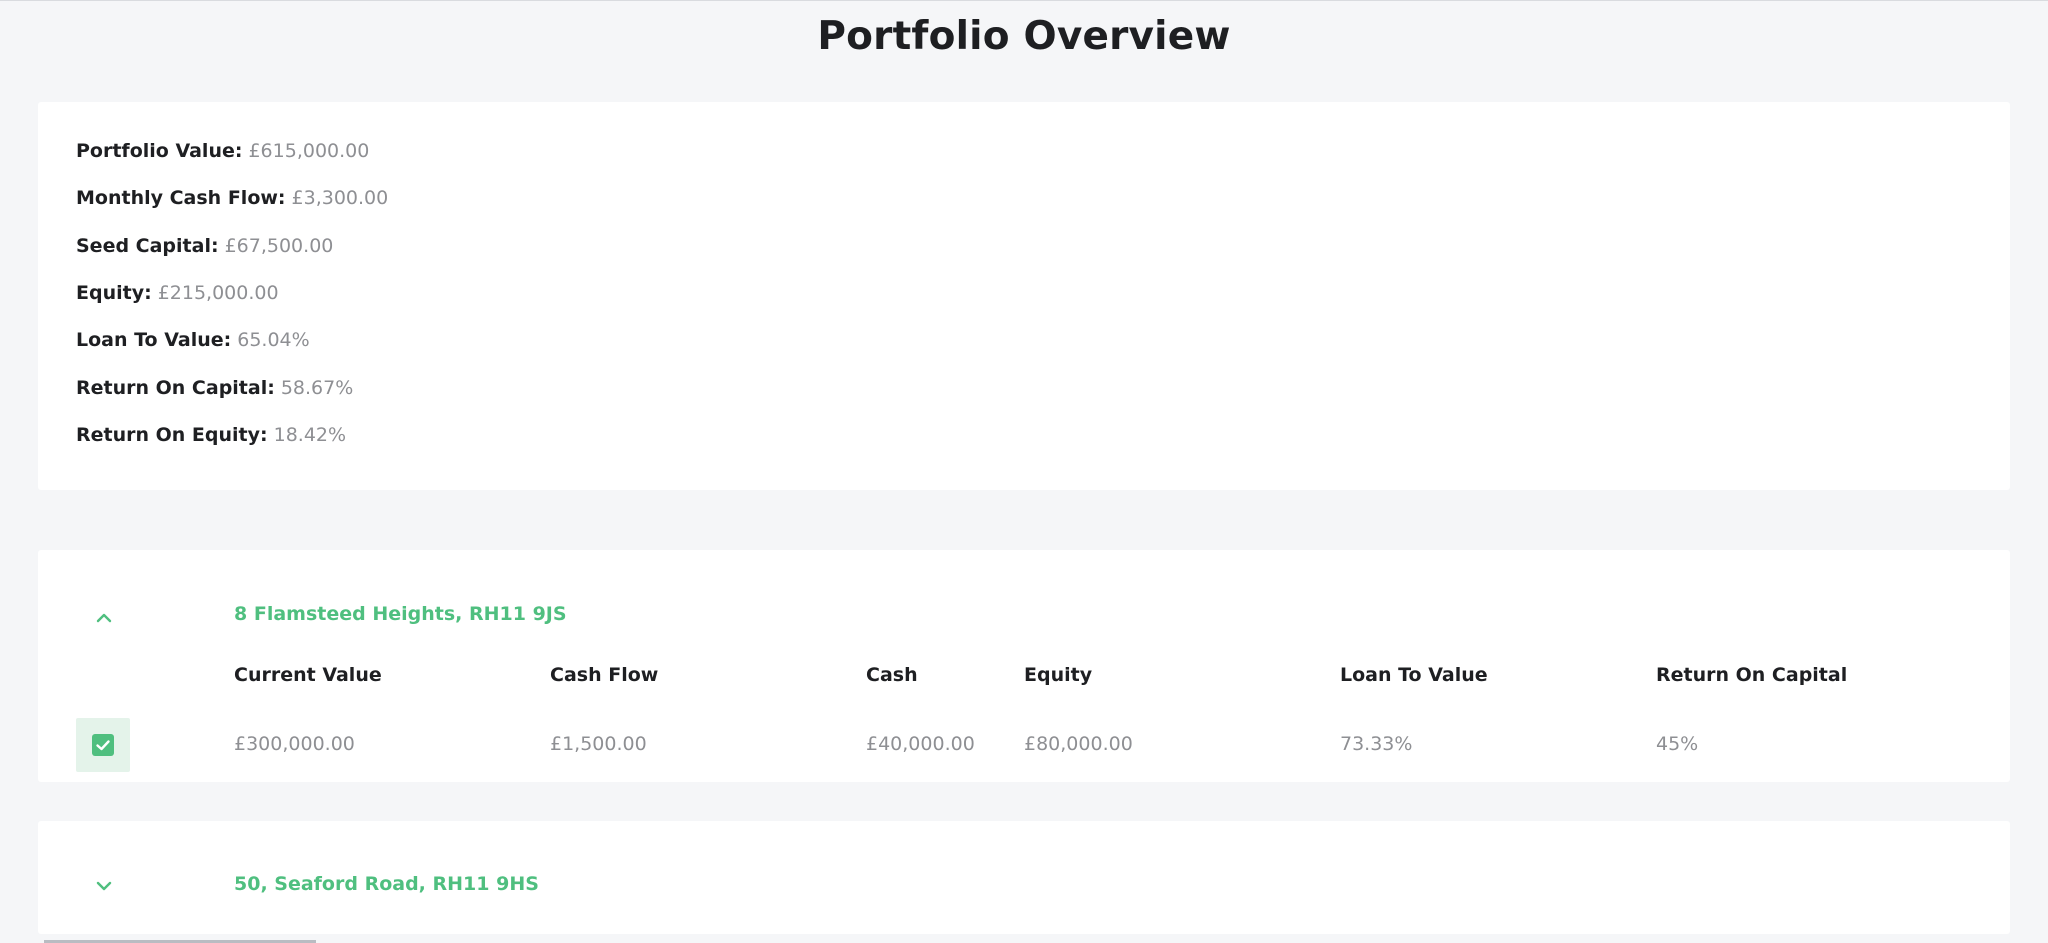  What do you see at coordinates (1078, 744) in the screenshot?
I see `value-equity: £80,000.00` at bounding box center [1078, 744].